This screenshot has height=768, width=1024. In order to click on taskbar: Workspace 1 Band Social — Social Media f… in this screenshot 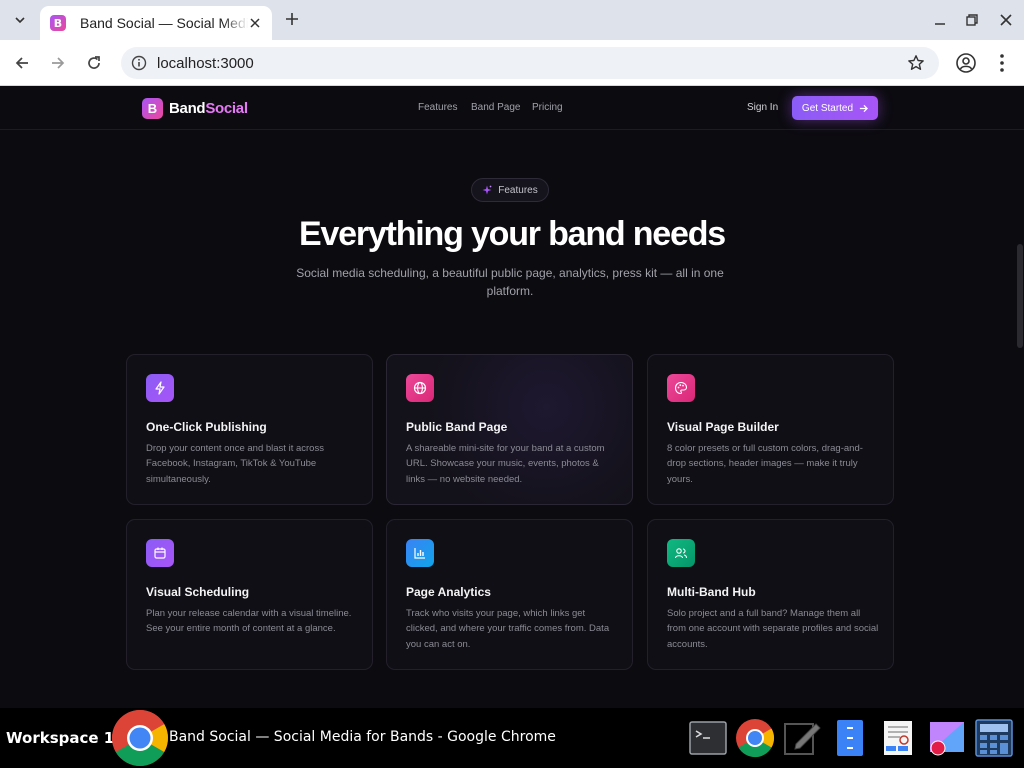, I will do `click(512, 738)`.